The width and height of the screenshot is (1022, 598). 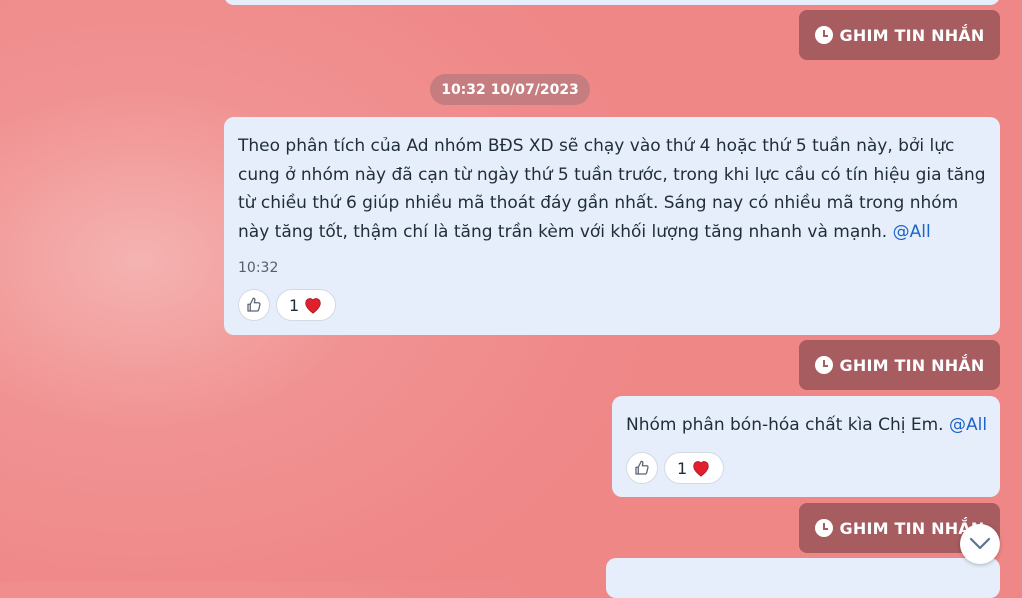 What do you see at coordinates (510, 89) in the screenshot?
I see `date-separator: 10:32 10/07/2023` at bounding box center [510, 89].